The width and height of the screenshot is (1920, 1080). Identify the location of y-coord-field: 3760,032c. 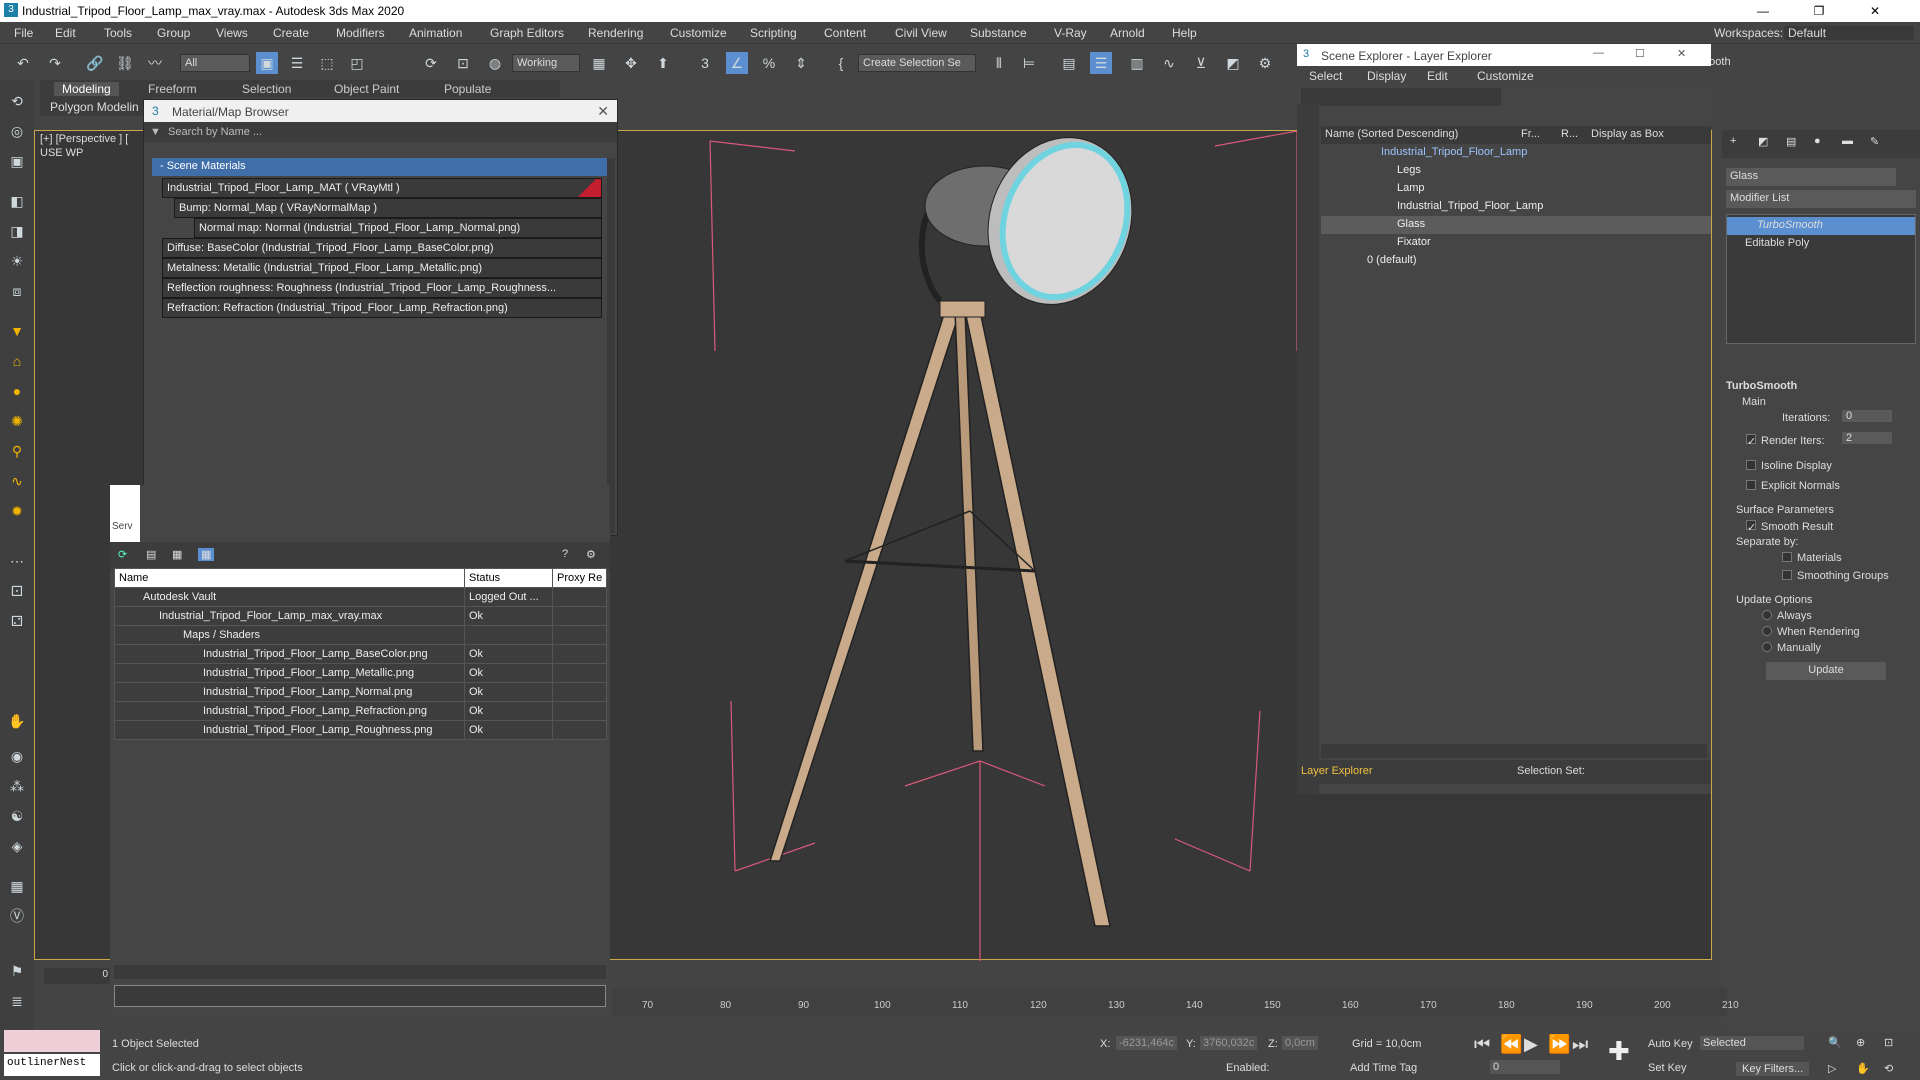
(1229, 1043).